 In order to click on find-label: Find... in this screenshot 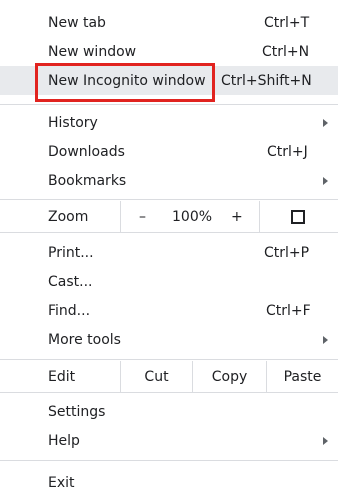, I will do `click(69, 310)`.